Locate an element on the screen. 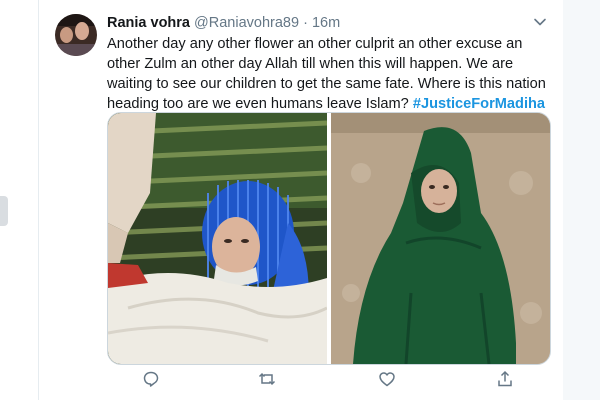  reply-icon is located at coordinates (151, 379).